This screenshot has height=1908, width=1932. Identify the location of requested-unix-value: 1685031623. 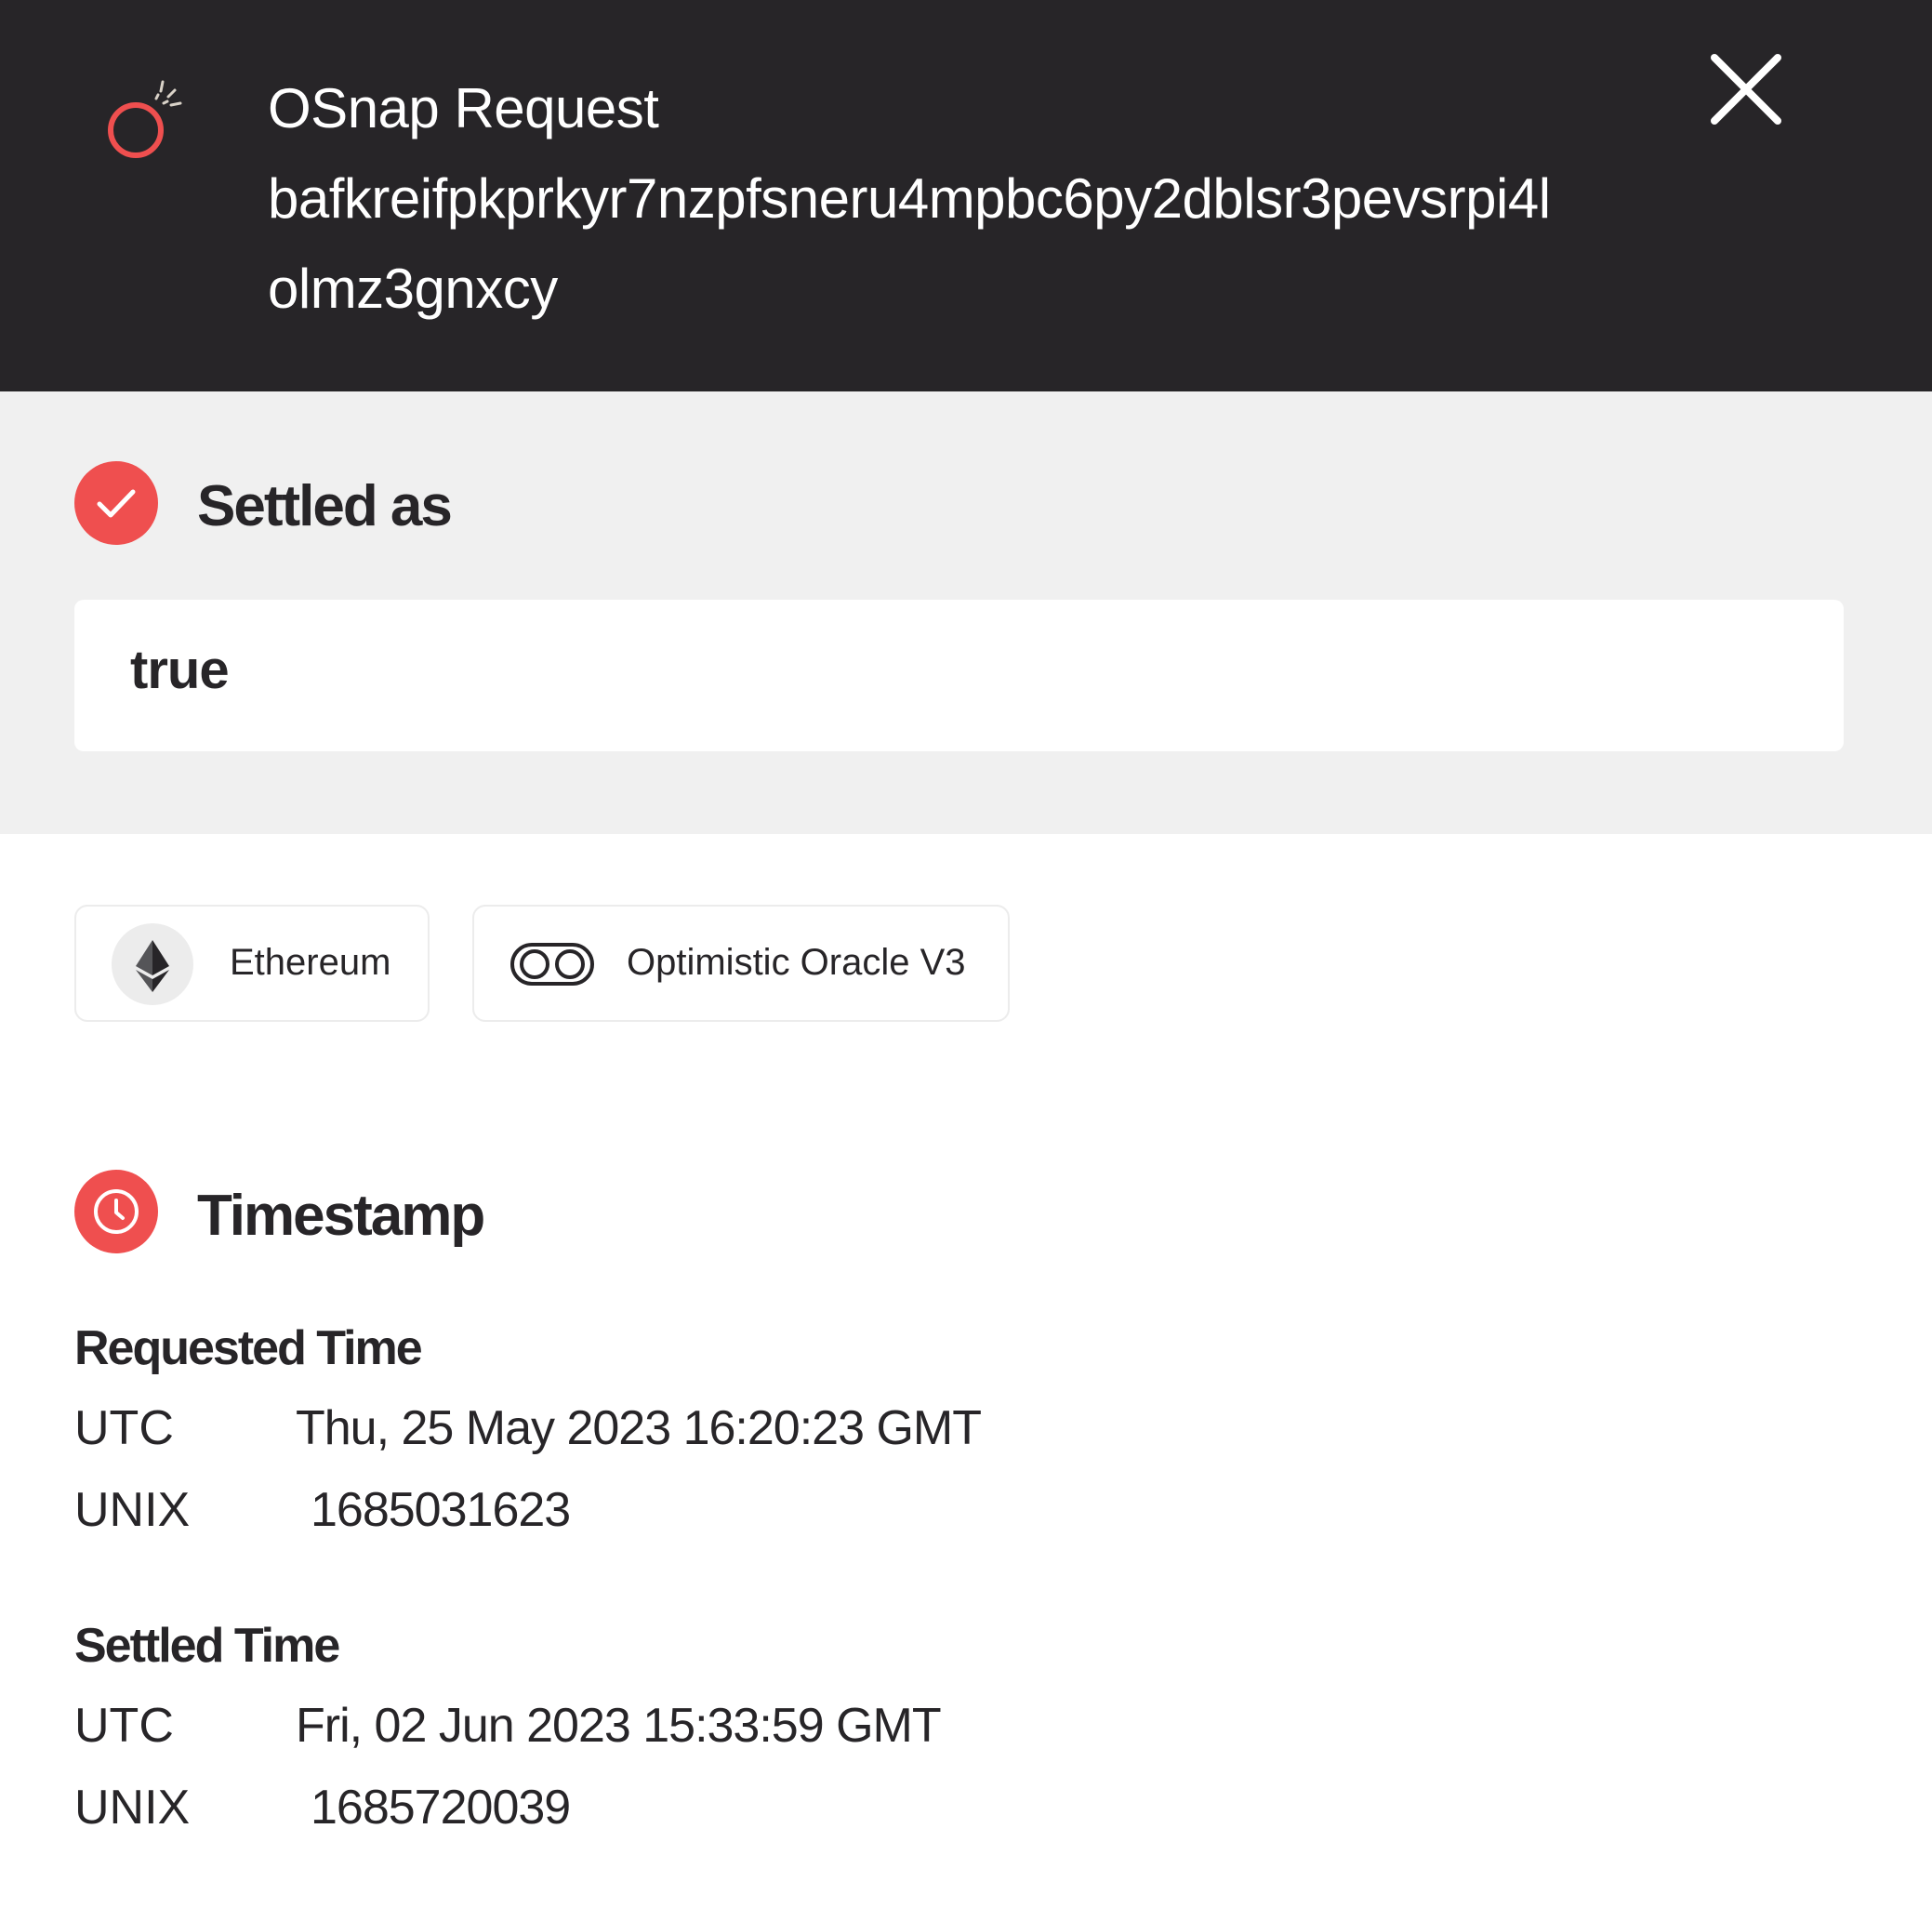
(441, 1510).